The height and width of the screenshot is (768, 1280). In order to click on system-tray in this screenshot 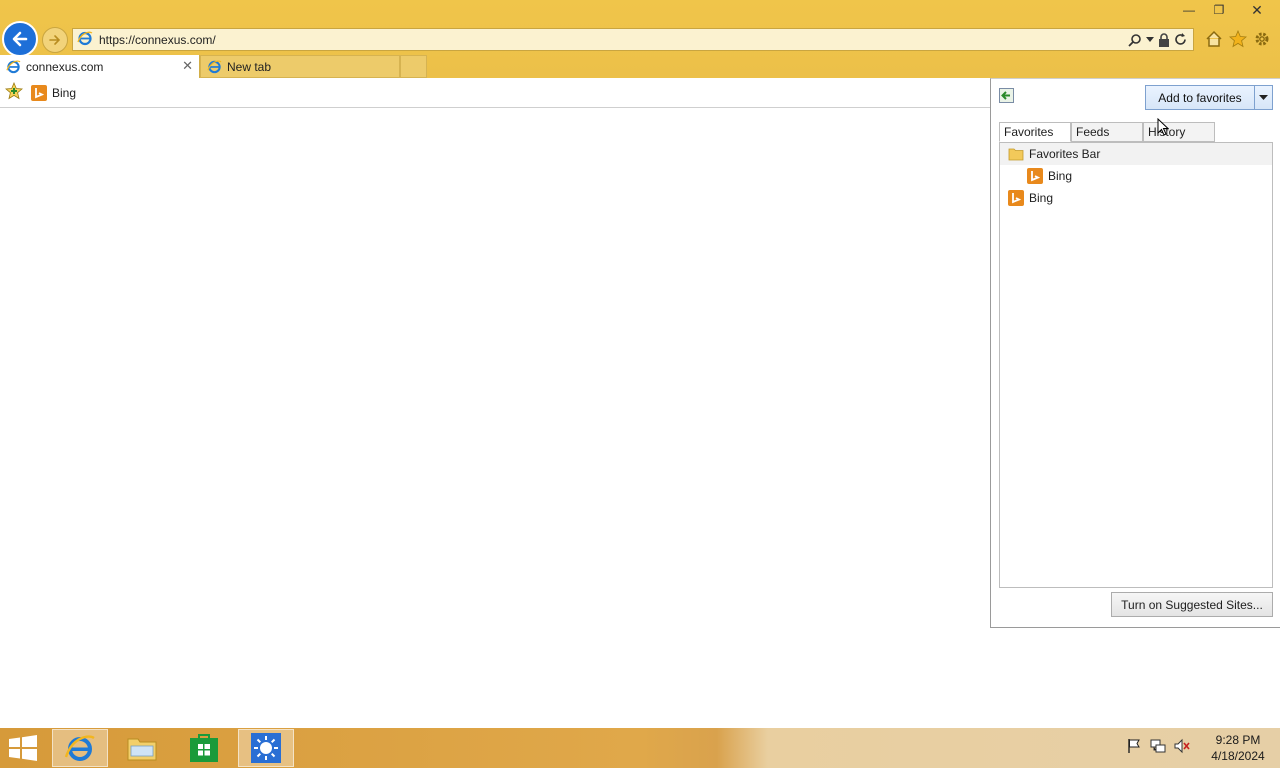, I will do `click(1158, 746)`.